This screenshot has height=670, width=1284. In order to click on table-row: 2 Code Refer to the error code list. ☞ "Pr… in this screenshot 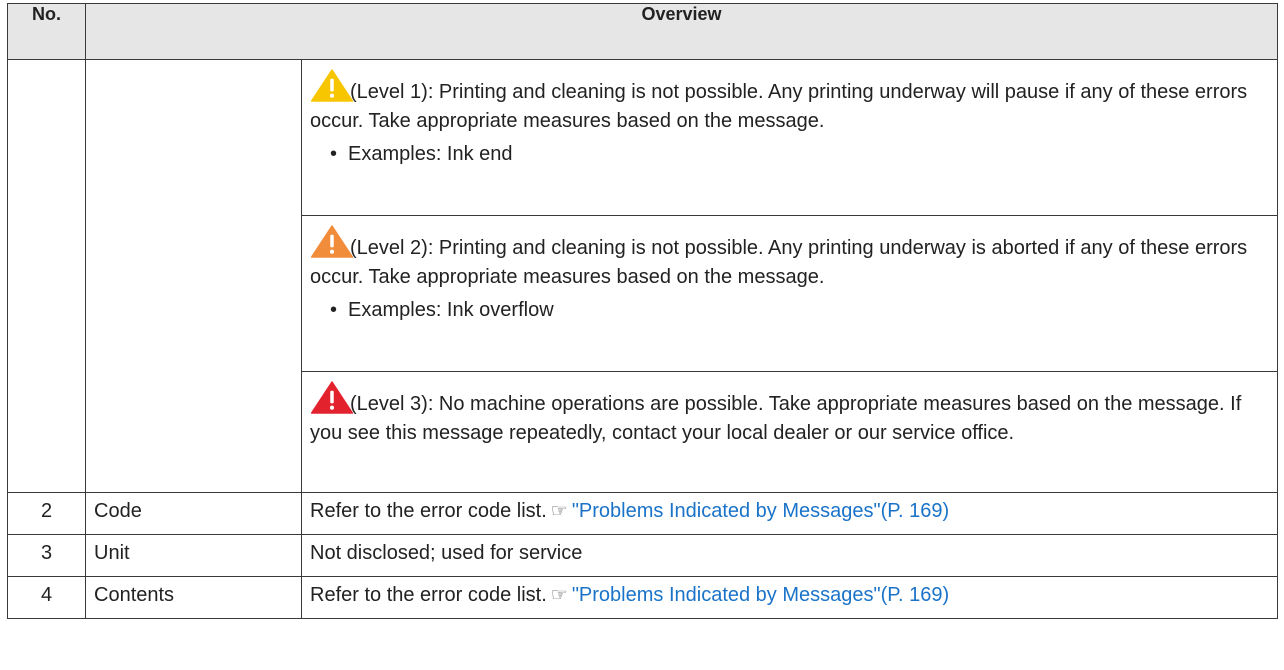, I will do `click(642, 513)`.